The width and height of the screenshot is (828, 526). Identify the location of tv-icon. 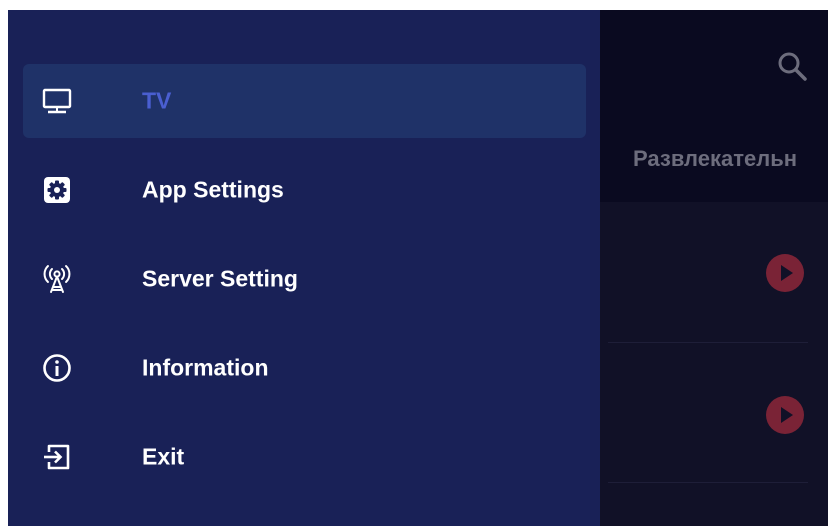
(57, 101).